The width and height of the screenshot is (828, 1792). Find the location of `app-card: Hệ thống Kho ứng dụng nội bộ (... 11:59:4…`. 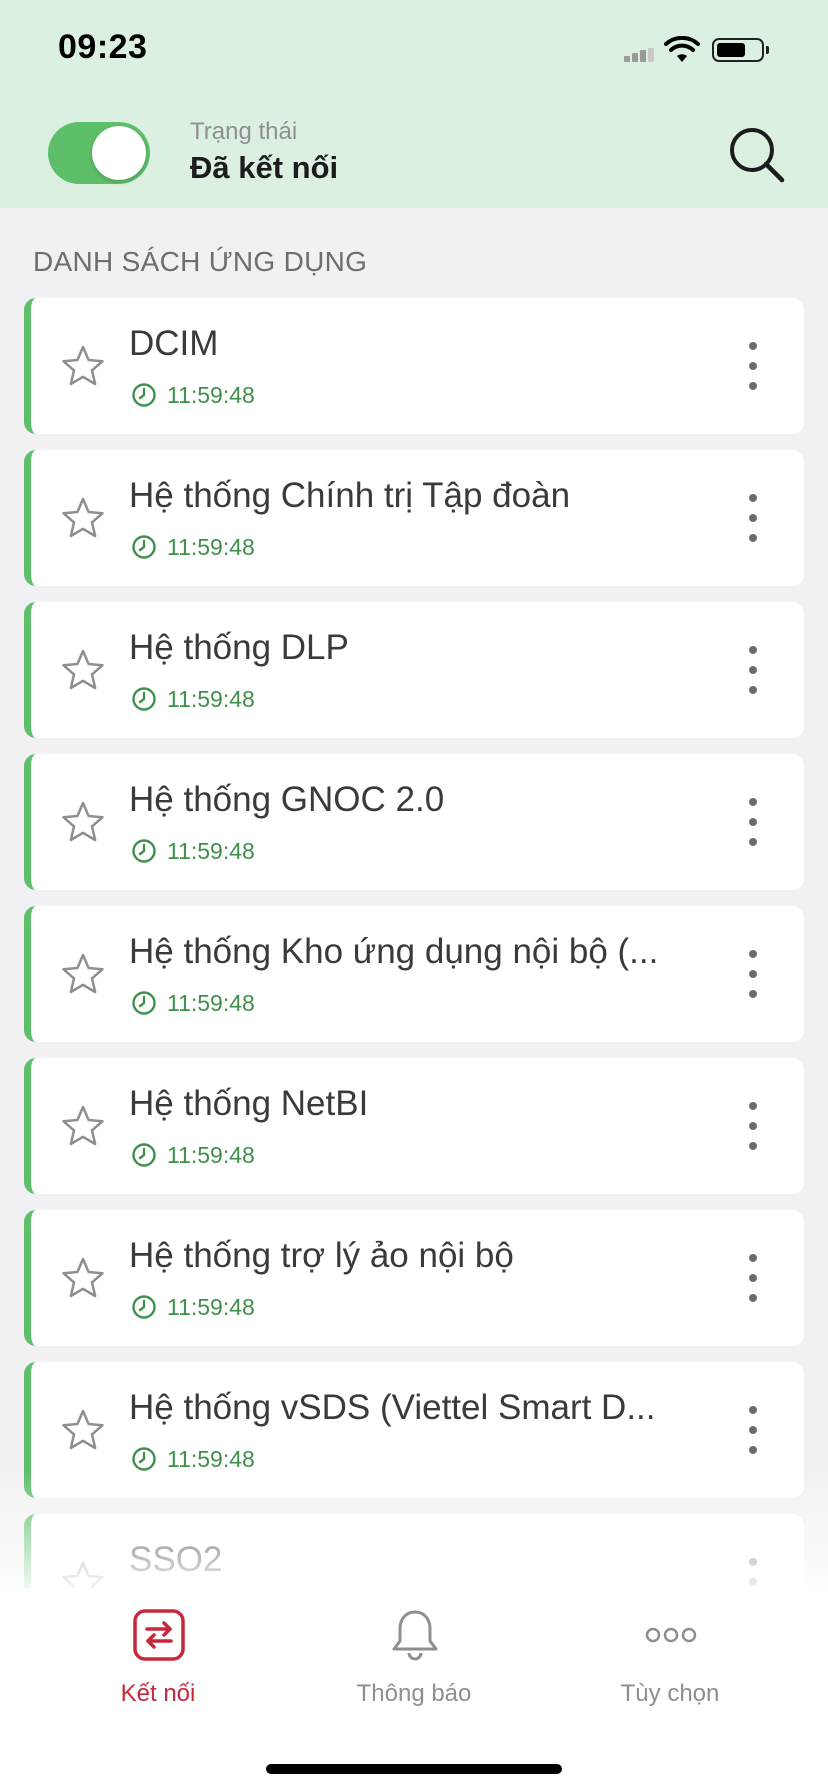

app-card: Hệ thống Kho ứng dụng nội bộ (... 11:59:4… is located at coordinates (414, 974).